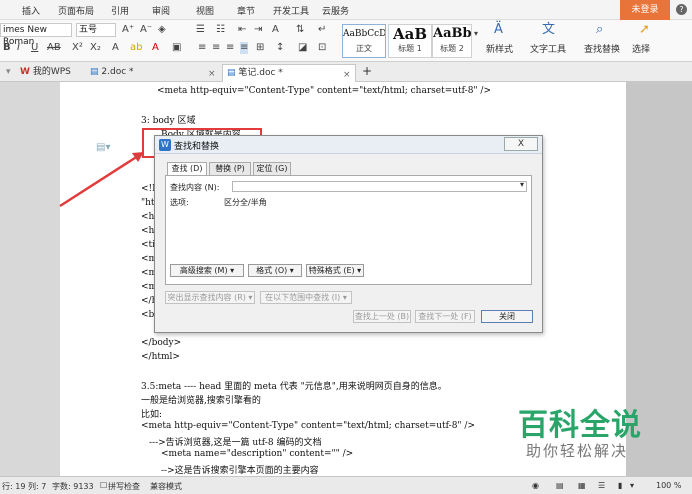  Describe the element at coordinates (335, 270) in the screenshot. I see `special-format-button: 特殊格式 (E) ▾` at that location.